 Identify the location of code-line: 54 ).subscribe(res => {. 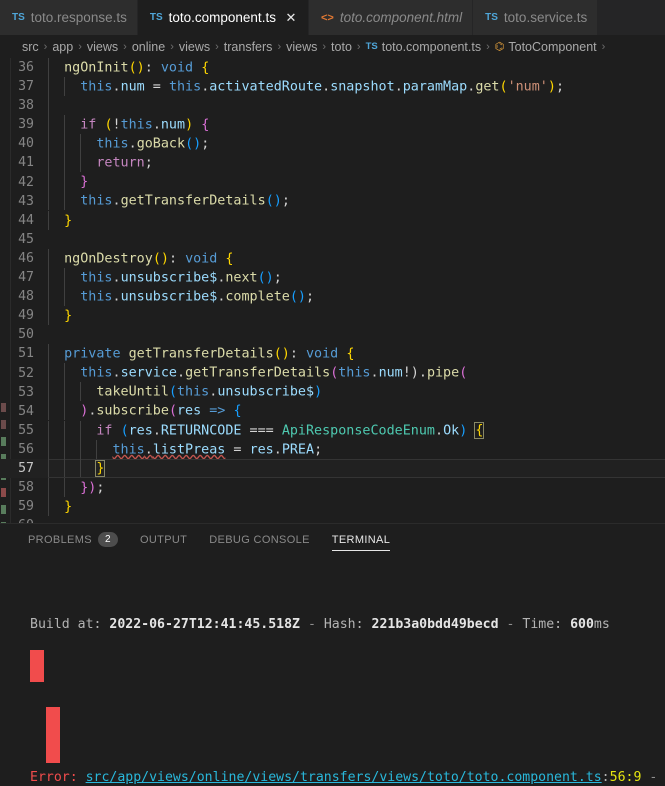
(332, 411).